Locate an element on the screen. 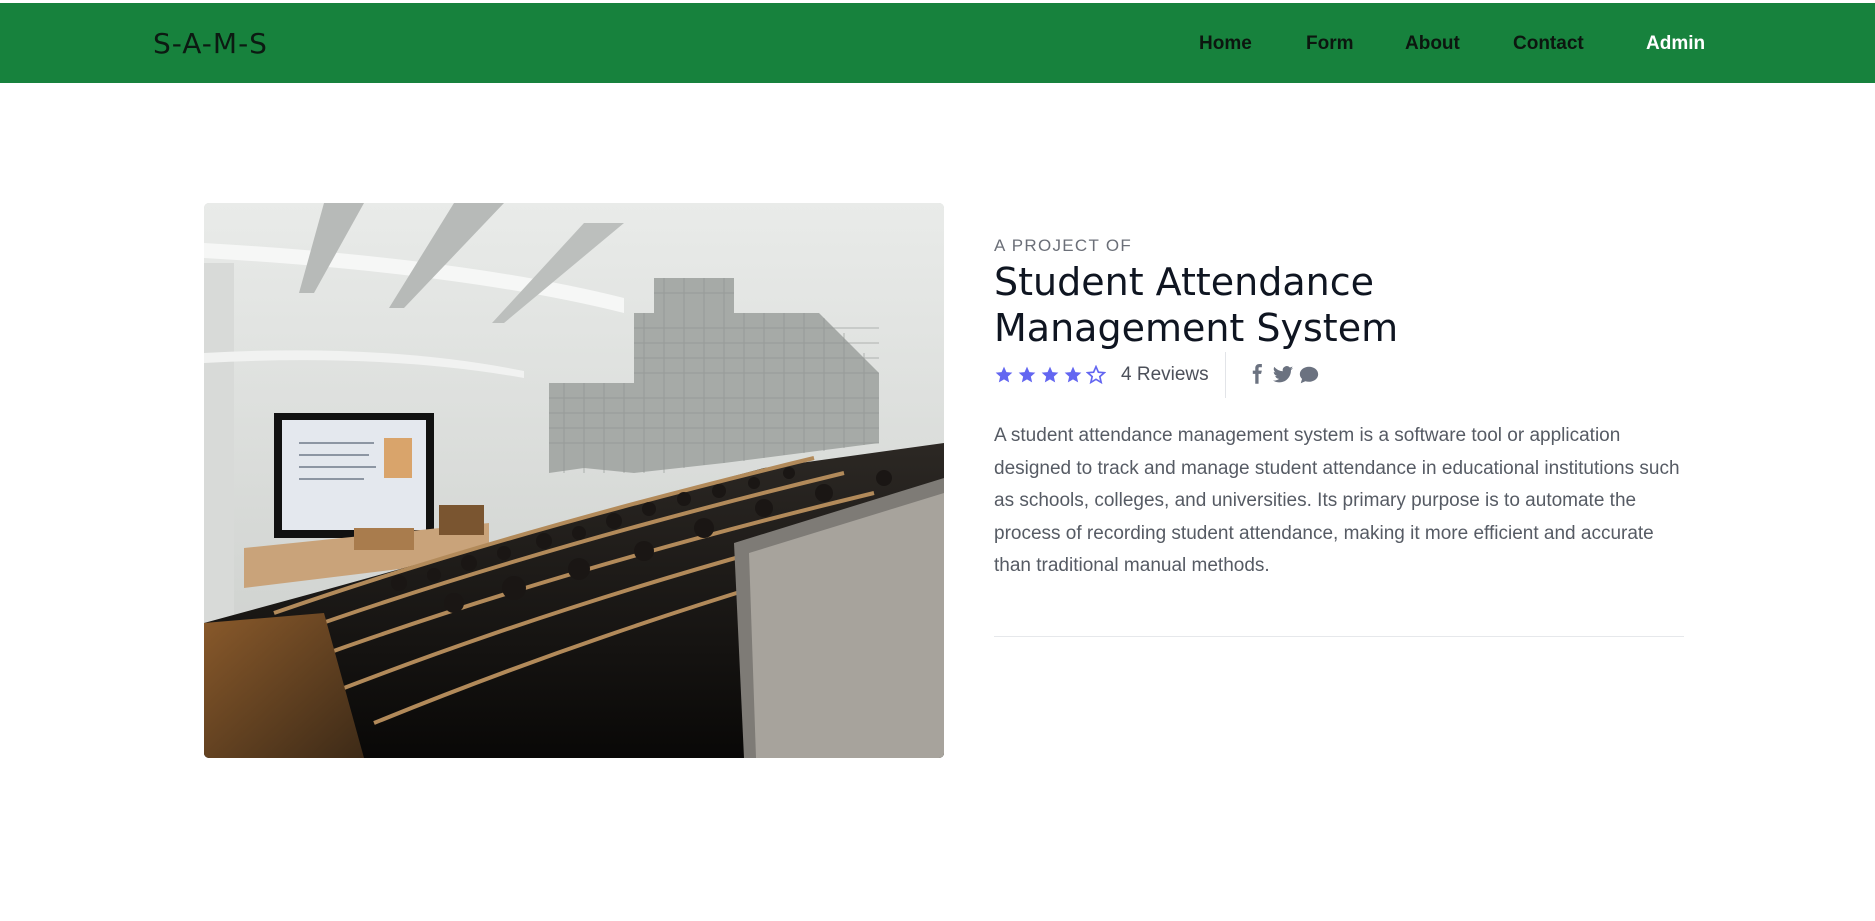 This screenshot has width=1875, height=921. nav-link-about: About is located at coordinates (1432, 44).